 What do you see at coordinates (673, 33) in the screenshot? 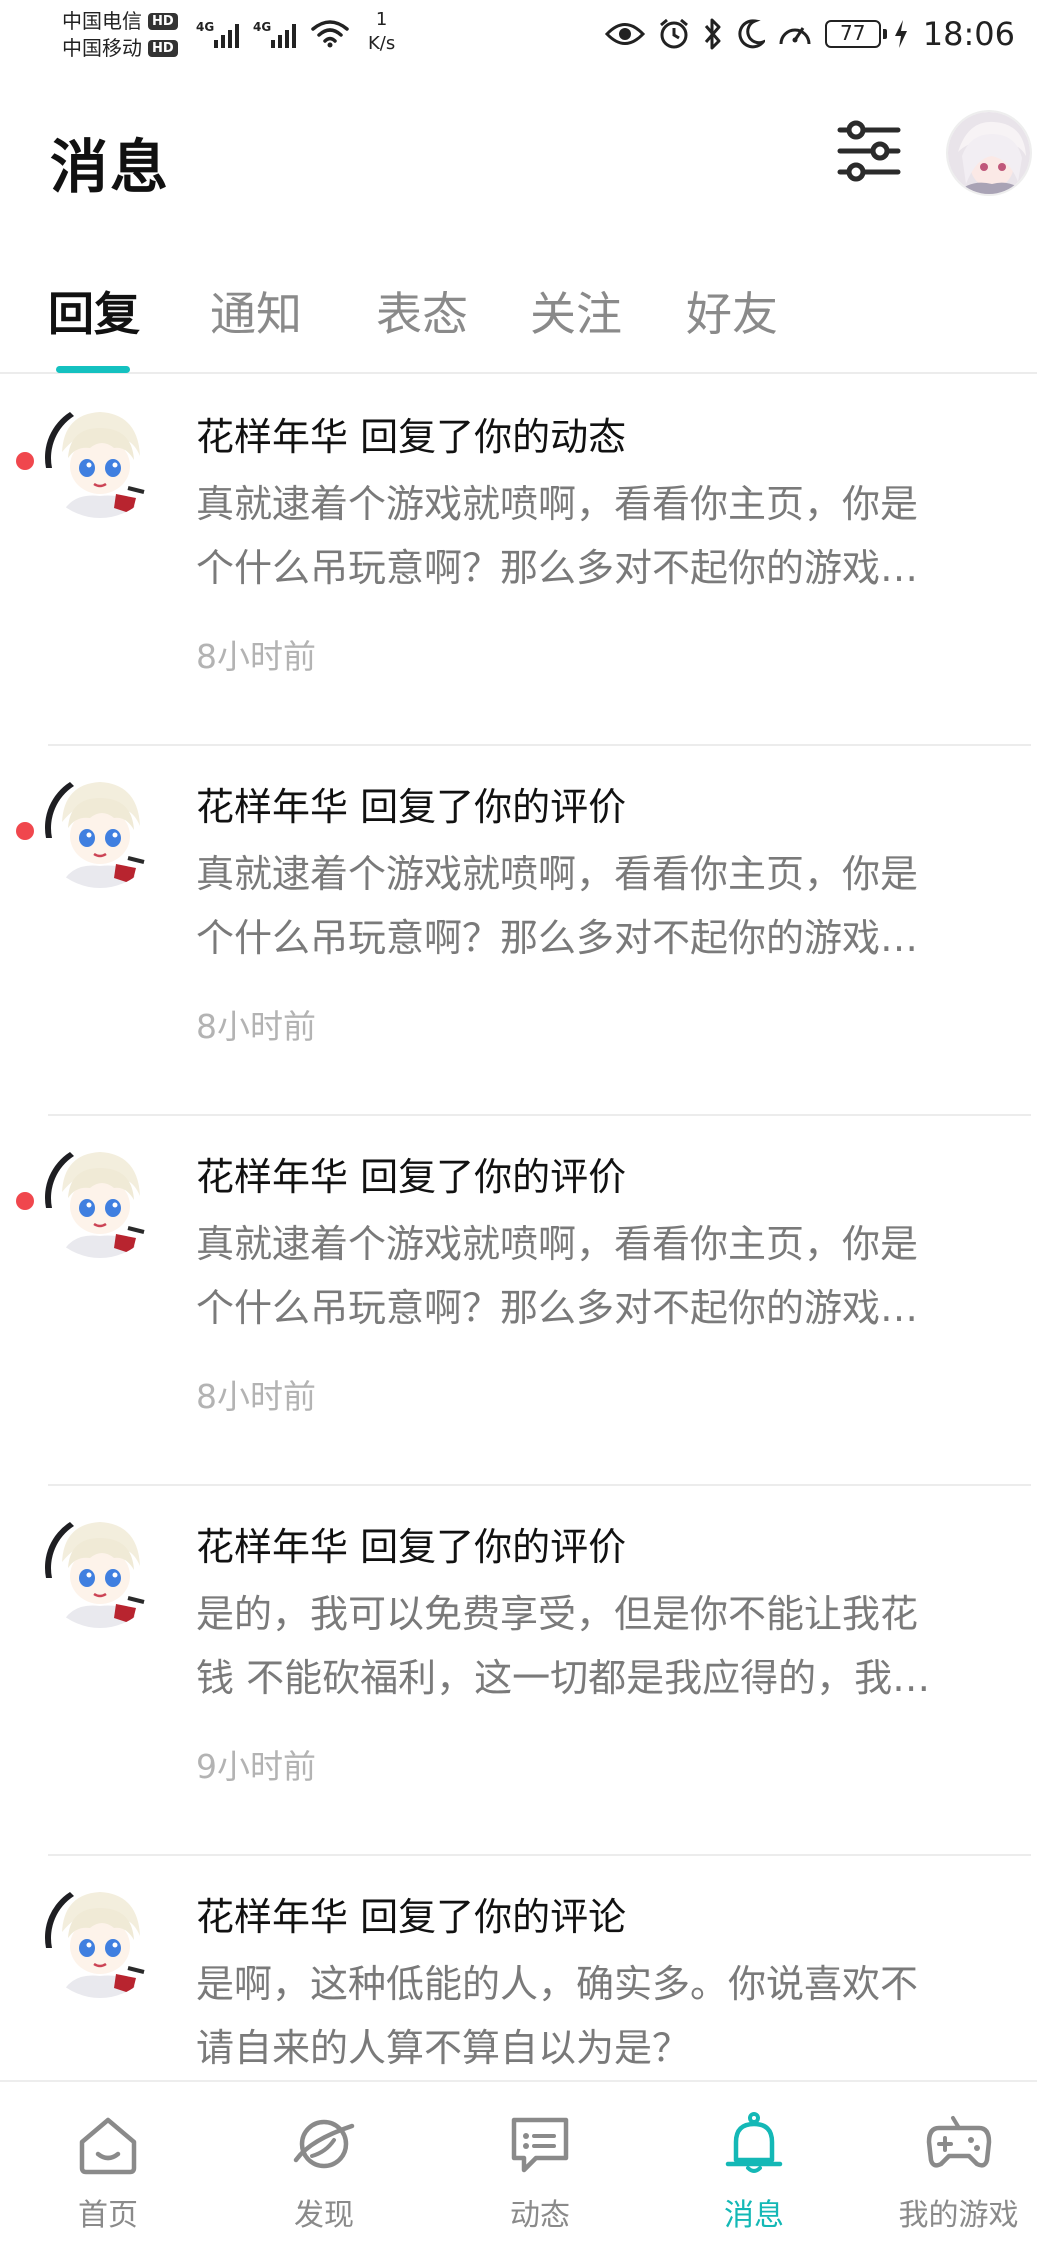
I see `alarm-icon` at bounding box center [673, 33].